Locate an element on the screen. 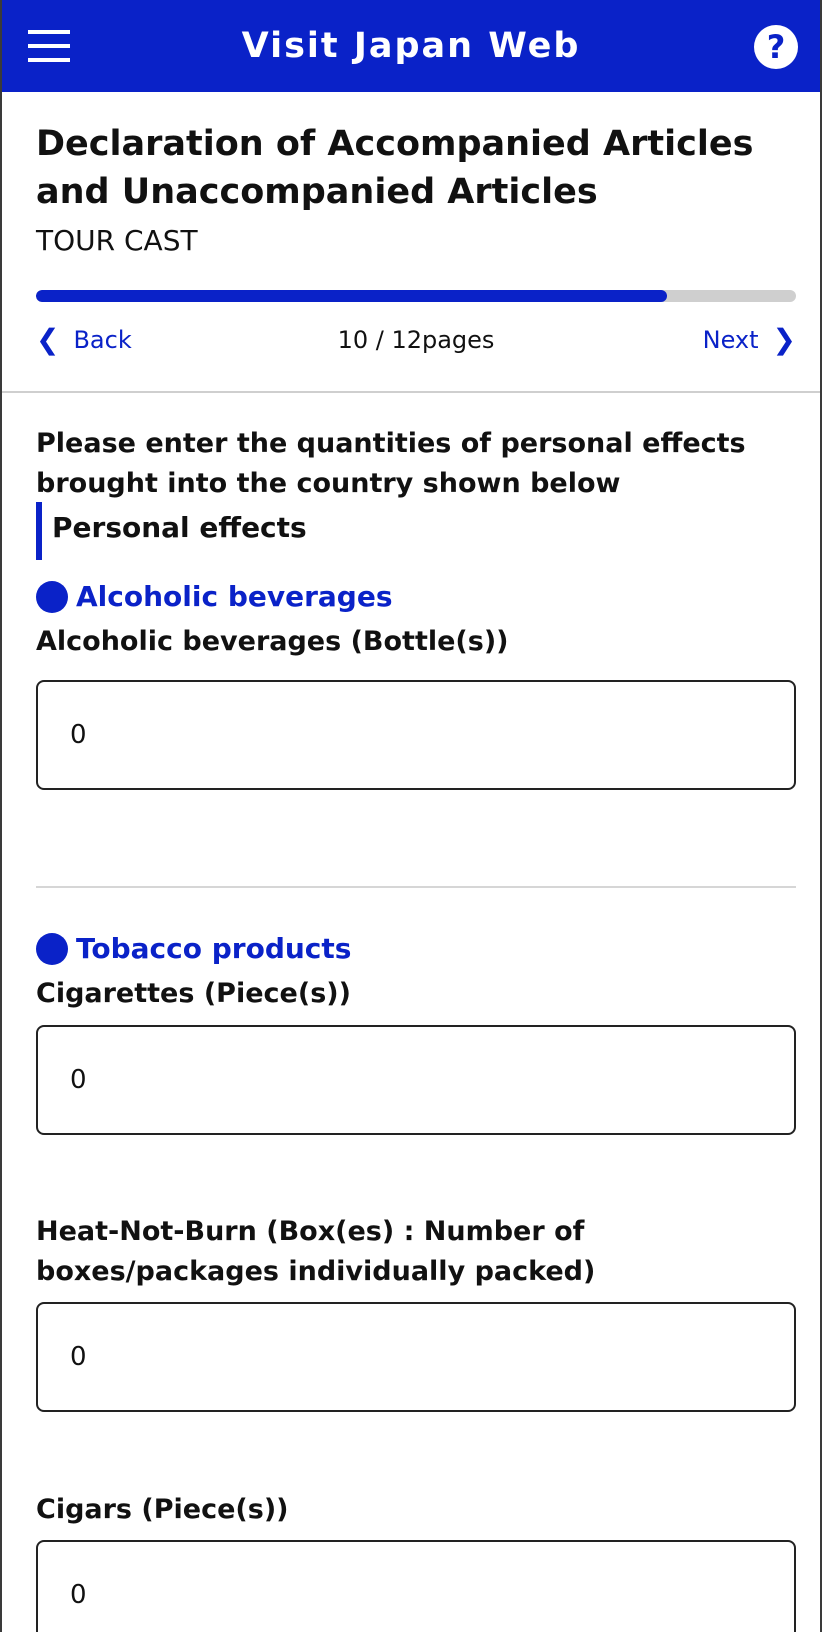 The height and width of the screenshot is (1632, 822). header-divider is located at coordinates (411, 392).